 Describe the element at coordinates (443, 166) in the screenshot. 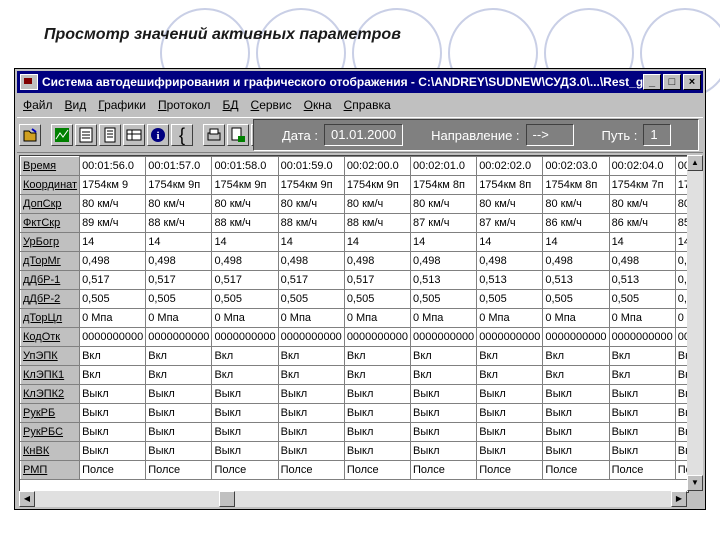

I see `table-cell: 00:02:01.0` at that location.